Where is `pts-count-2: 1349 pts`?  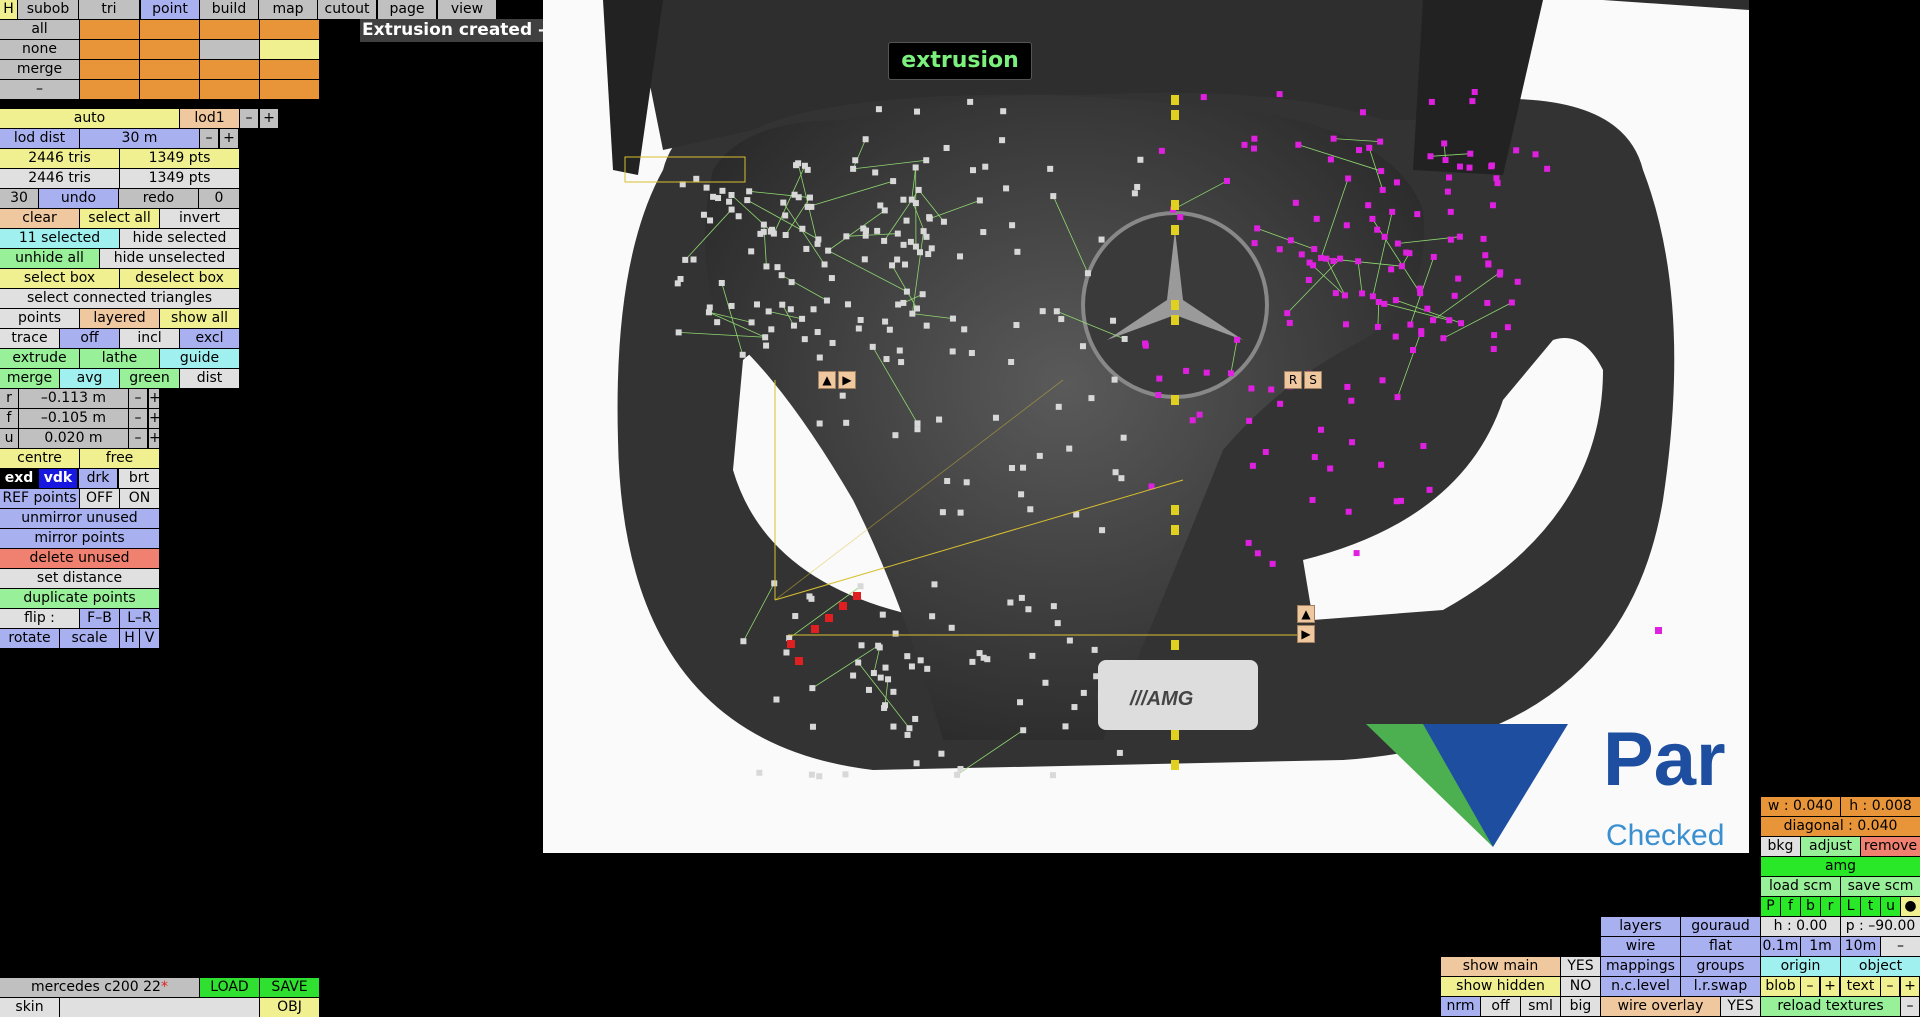 pts-count-2: 1349 pts is located at coordinates (179, 178).